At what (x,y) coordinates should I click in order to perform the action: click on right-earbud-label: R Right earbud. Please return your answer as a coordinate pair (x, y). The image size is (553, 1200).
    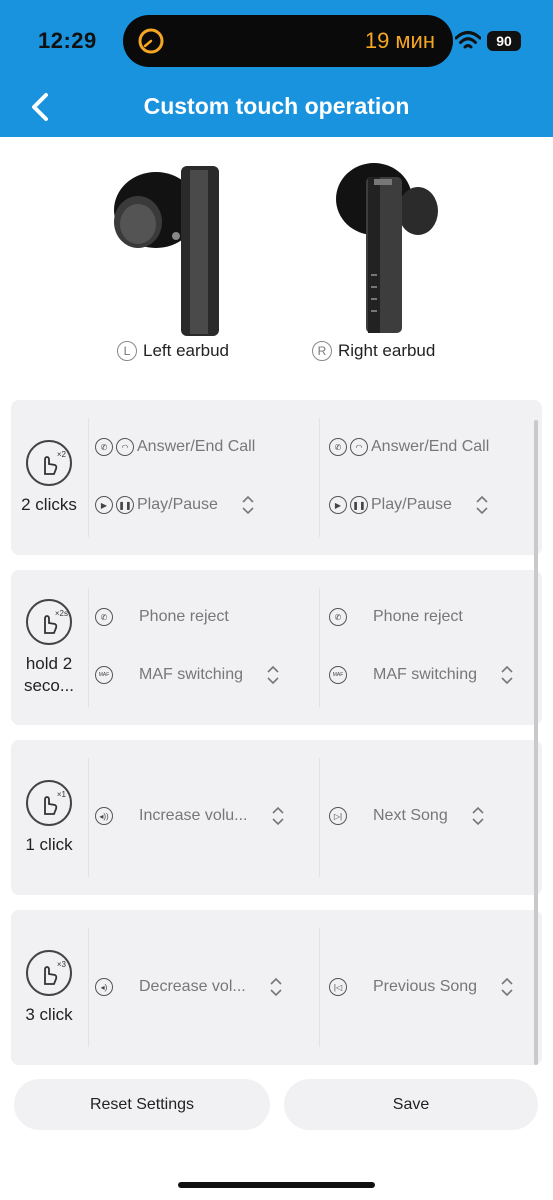
    Looking at the image, I should click on (373, 351).